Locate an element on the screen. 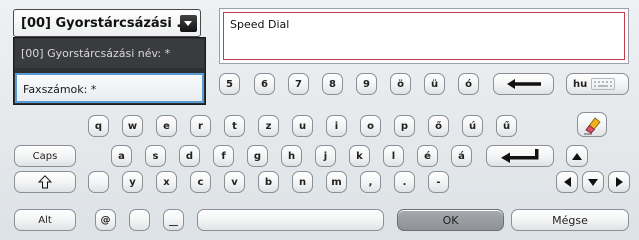 The height and width of the screenshot is (240, 639). arrow-right-key is located at coordinates (619, 182).